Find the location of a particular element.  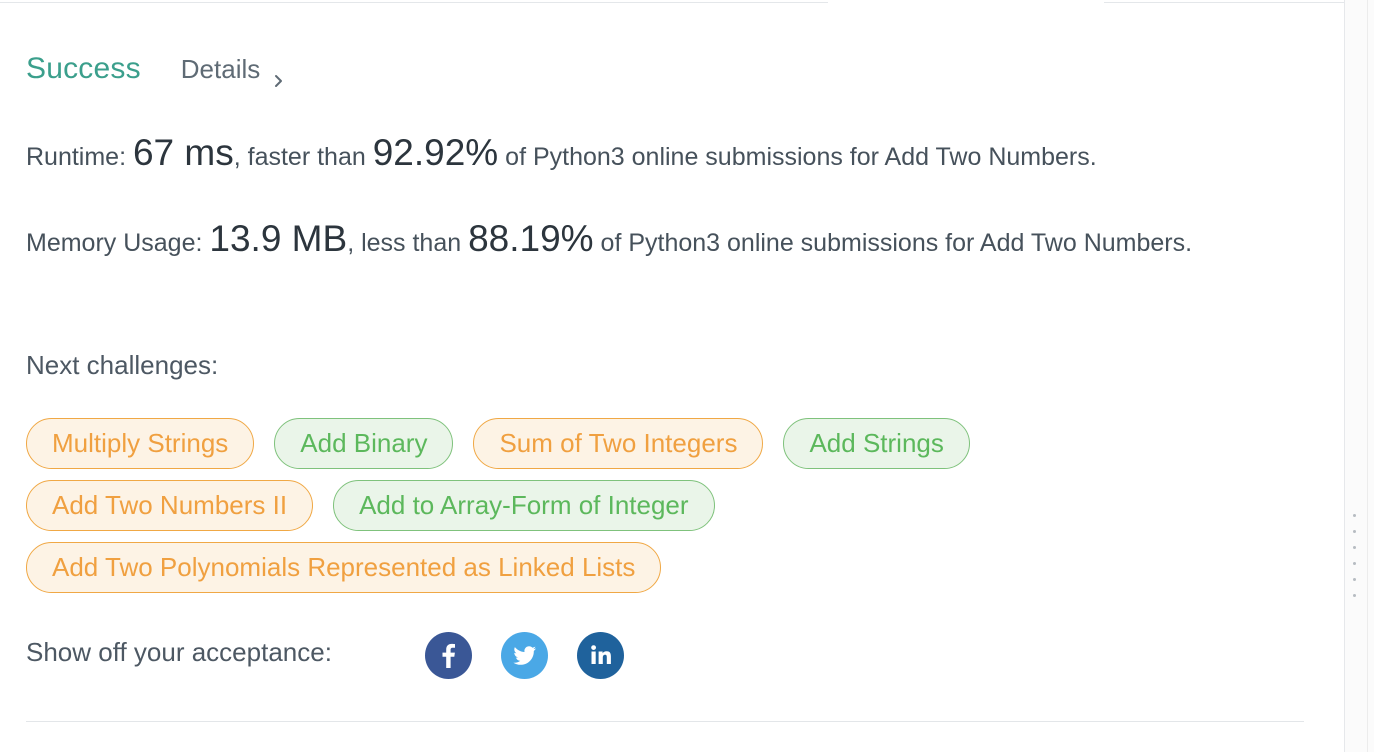

memory-prefix: Memory Usage: is located at coordinates (118, 243).